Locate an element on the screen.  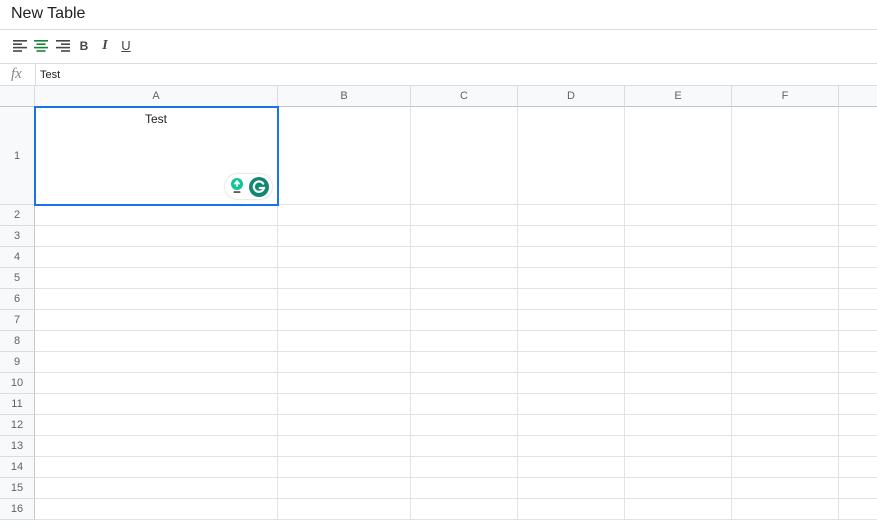
cell-b16 is located at coordinates (344, 509).